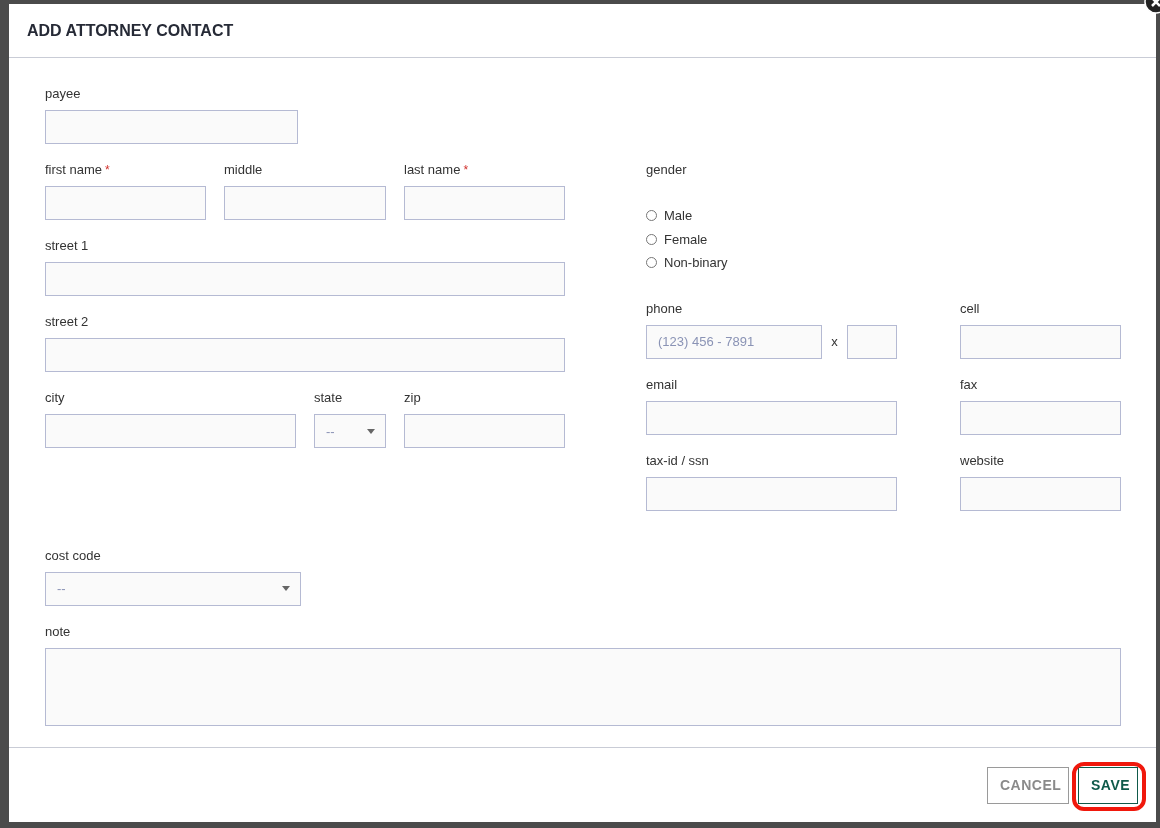 The width and height of the screenshot is (1160, 828). Describe the element at coordinates (244, 170) in the screenshot. I see `field-label: middle` at that location.